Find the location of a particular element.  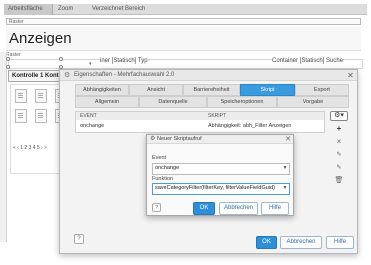

left-ruler is located at coordinates (3, 147).